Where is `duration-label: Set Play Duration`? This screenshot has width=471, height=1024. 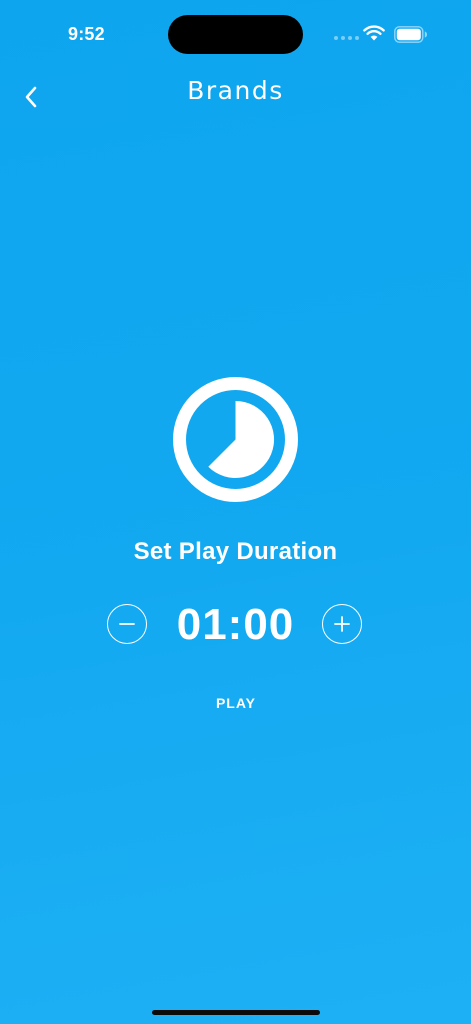
duration-label: Set Play Duration is located at coordinates (235, 551).